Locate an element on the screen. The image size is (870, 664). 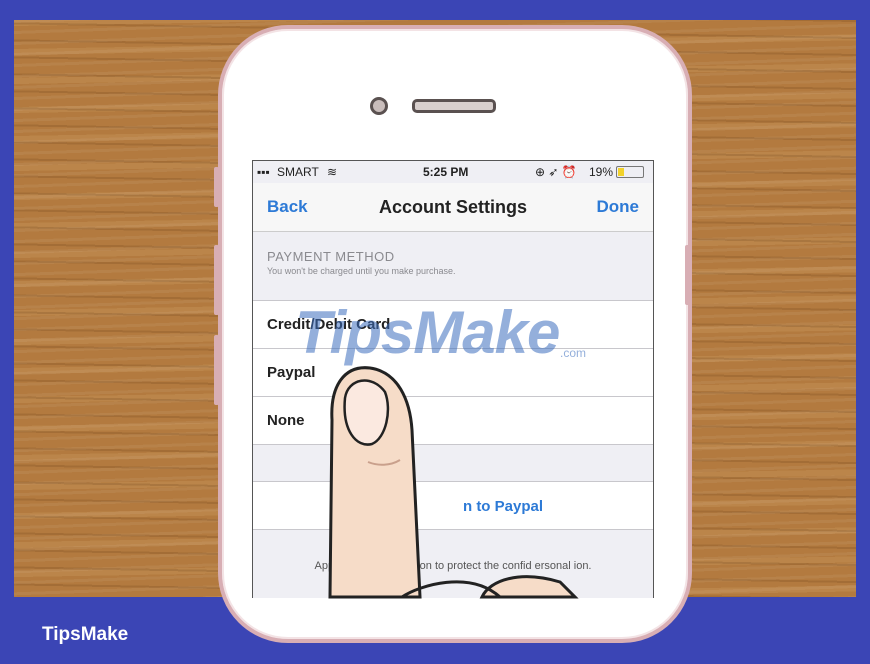
volume-up-button is located at coordinates (216, 280).